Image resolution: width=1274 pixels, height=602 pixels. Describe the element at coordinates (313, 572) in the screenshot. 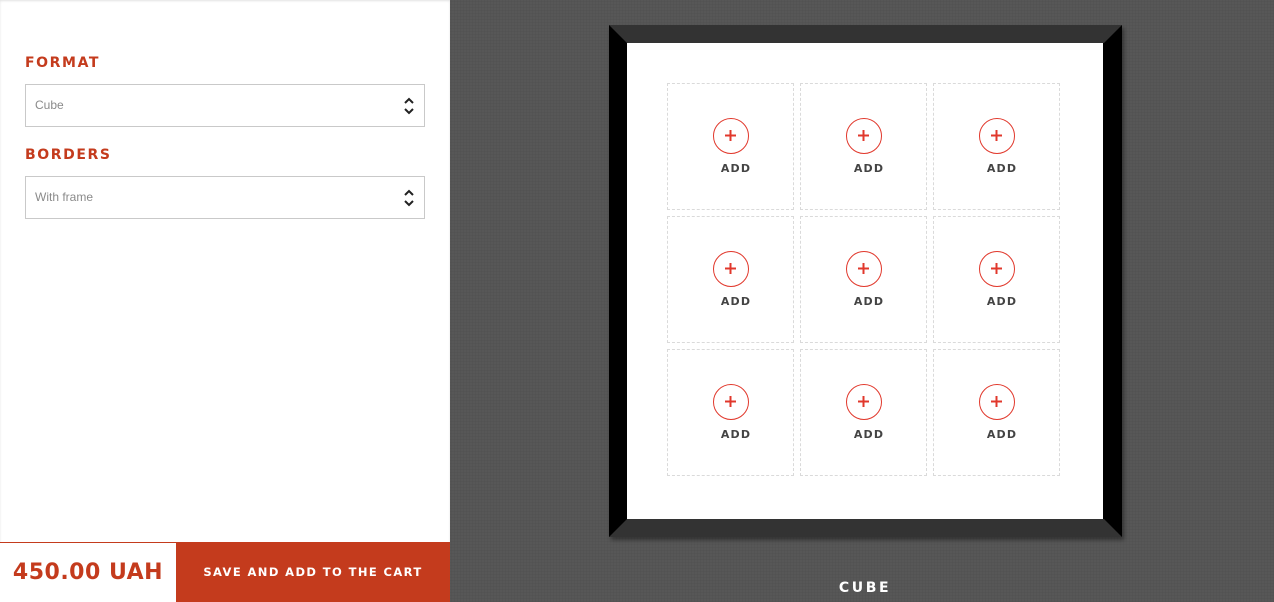

I see `save-and-add-to-cart-button: SAVE AND ADD TO THE CART` at that location.